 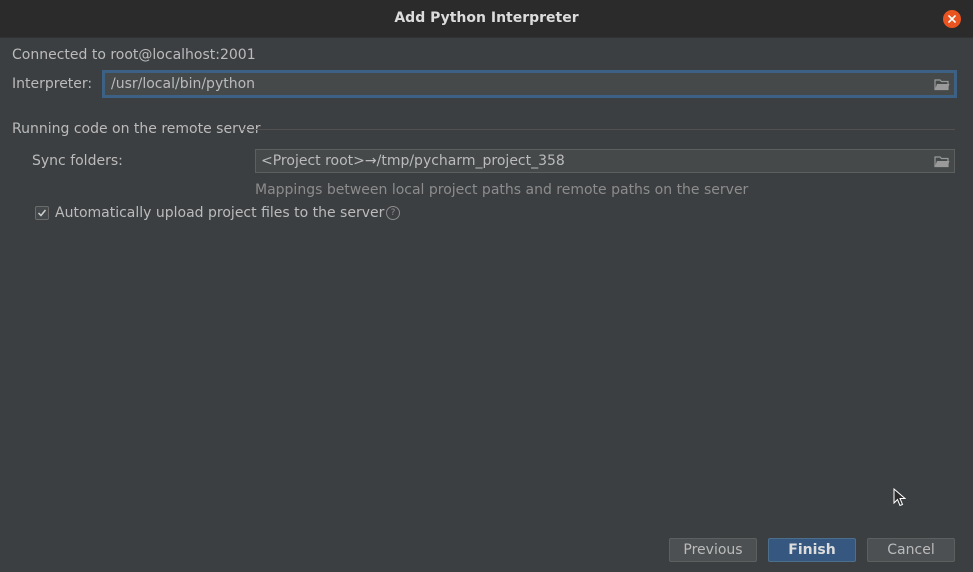 I want to click on cancel-button: Cancel, so click(x=911, y=550).